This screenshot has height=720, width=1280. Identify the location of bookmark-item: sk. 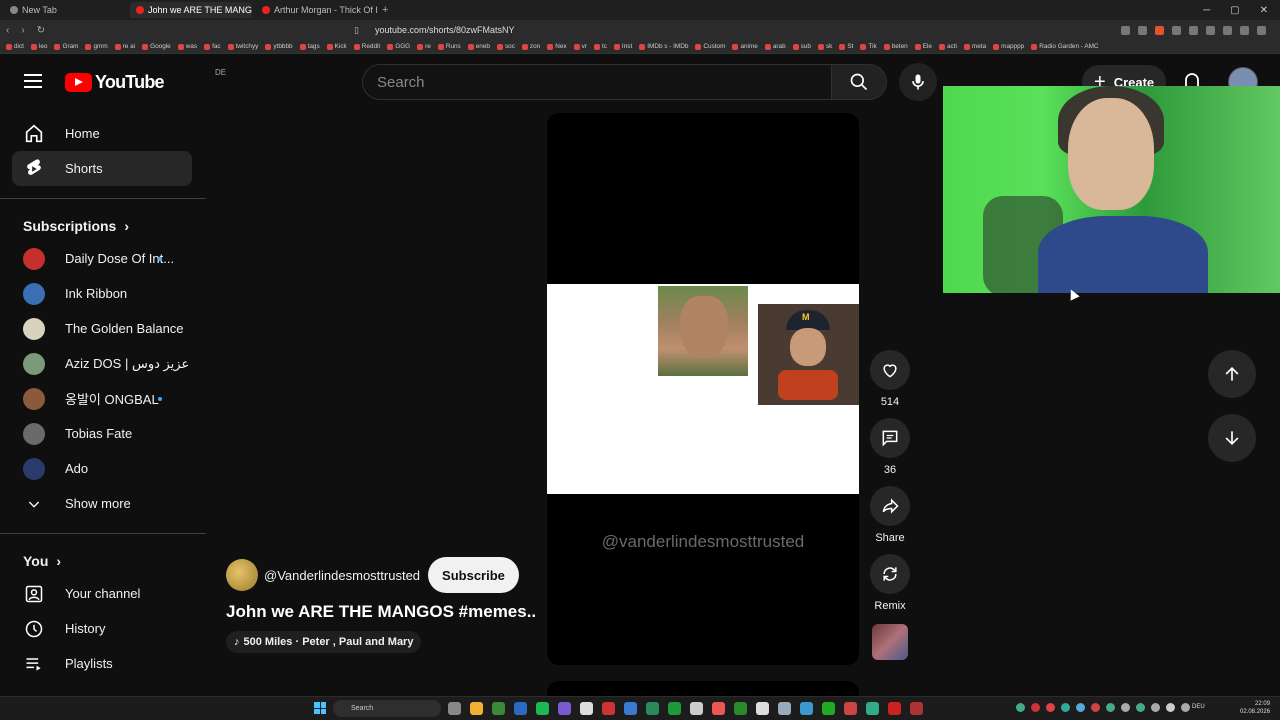
(824, 46).